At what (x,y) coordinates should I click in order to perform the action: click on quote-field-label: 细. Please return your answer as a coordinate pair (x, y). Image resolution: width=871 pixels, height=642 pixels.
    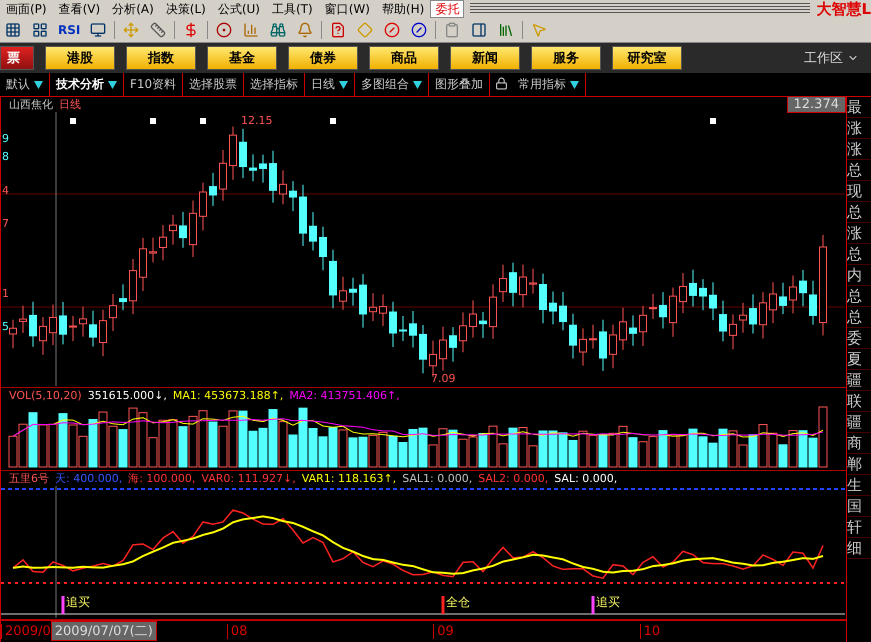
    Looking at the image, I should click on (859, 548).